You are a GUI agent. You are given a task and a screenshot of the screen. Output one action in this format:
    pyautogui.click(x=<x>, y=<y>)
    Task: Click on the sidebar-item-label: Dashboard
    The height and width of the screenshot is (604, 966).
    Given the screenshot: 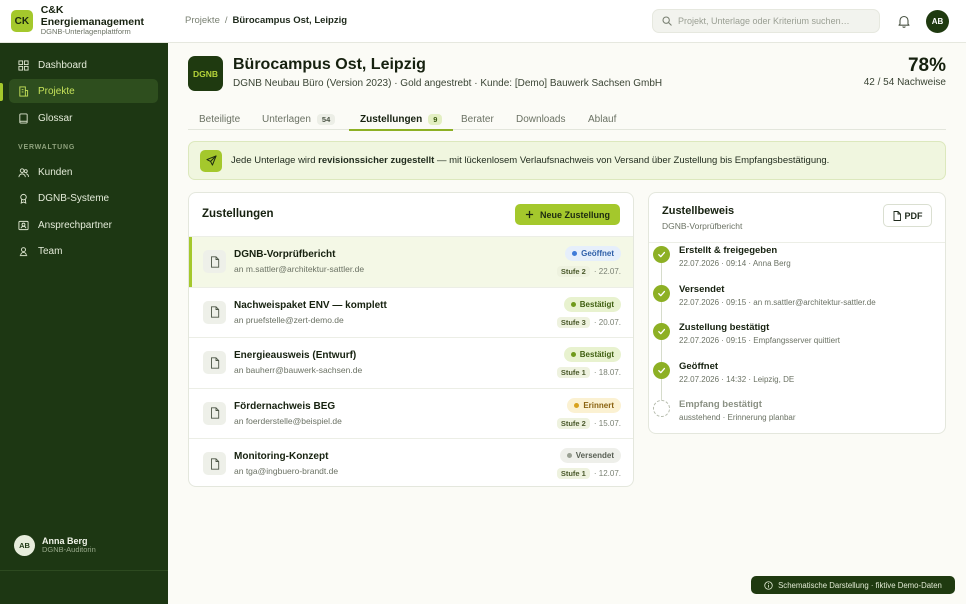 What is the action you would take?
    pyautogui.click(x=62, y=65)
    